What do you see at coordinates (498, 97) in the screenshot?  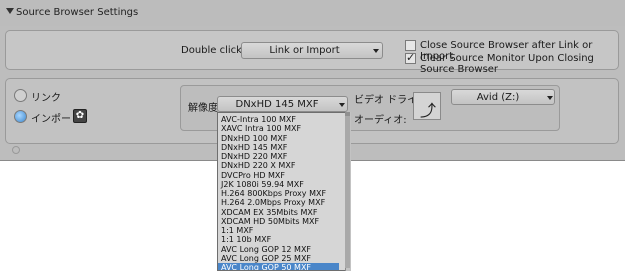 I see `video-drive-value: Avid (Z:)` at bounding box center [498, 97].